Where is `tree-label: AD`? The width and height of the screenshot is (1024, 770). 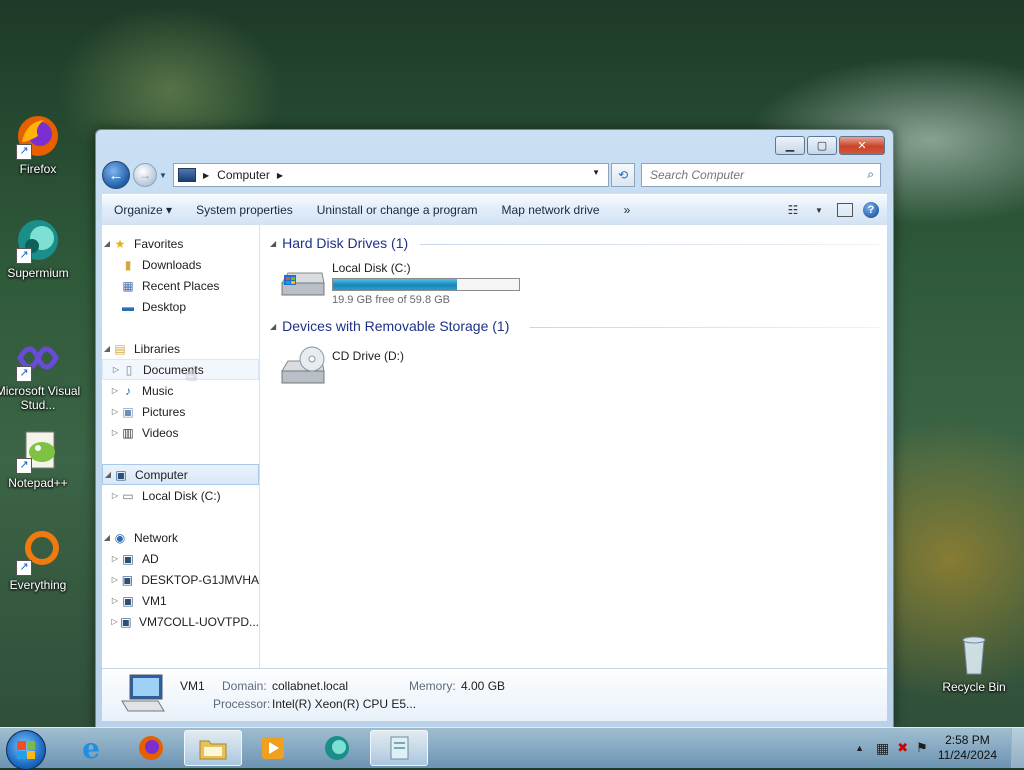
tree-label: AD is located at coordinates (150, 558).